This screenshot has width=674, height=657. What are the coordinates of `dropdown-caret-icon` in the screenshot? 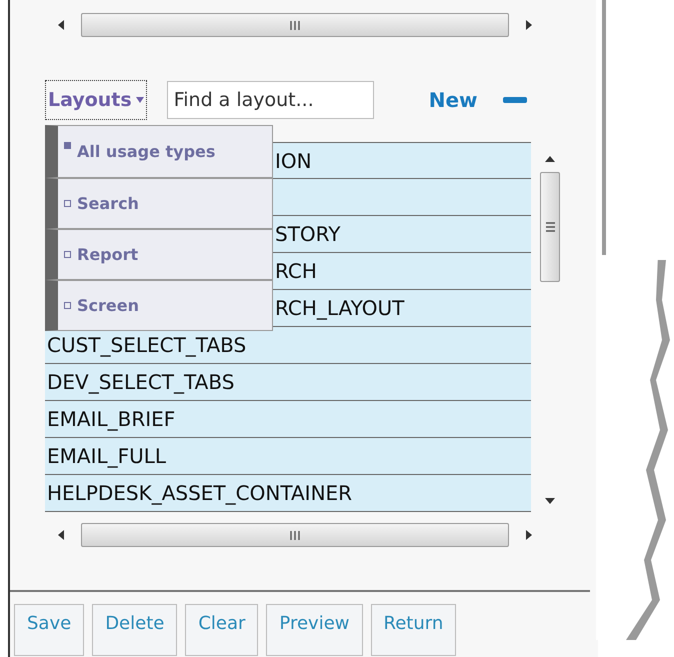 It's located at (140, 100).